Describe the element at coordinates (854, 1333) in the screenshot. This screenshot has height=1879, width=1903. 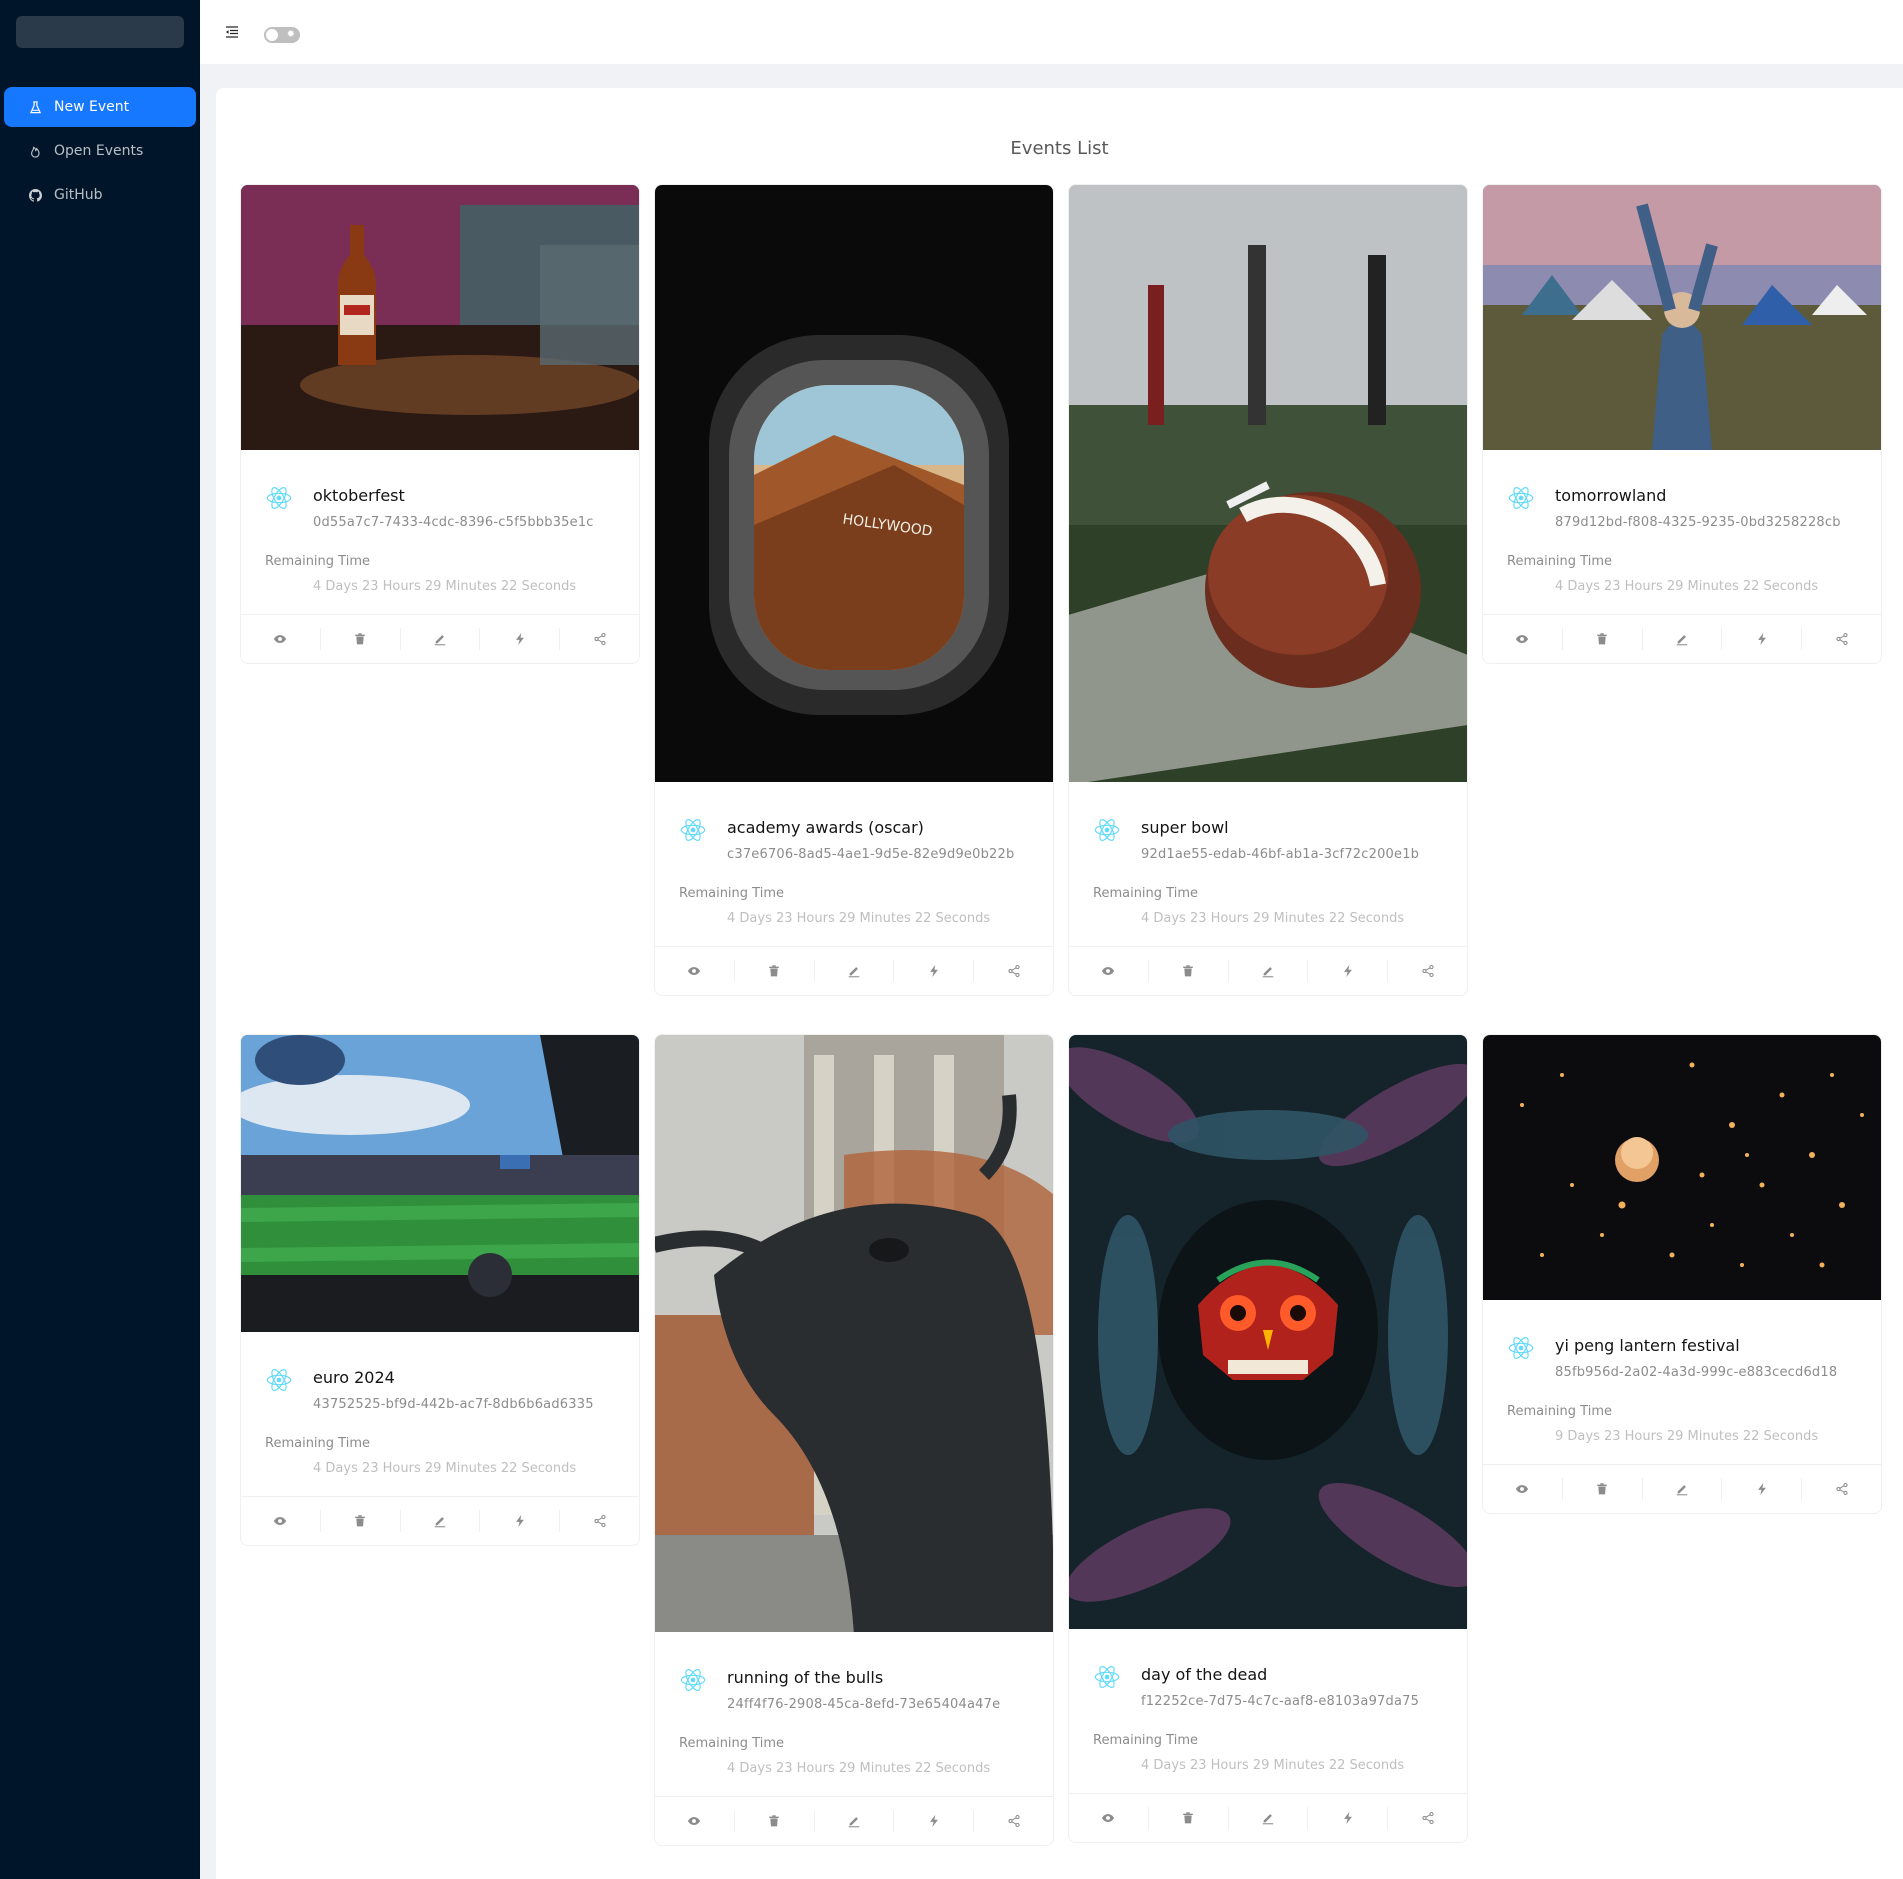
I see `bull-statue-photo` at that location.